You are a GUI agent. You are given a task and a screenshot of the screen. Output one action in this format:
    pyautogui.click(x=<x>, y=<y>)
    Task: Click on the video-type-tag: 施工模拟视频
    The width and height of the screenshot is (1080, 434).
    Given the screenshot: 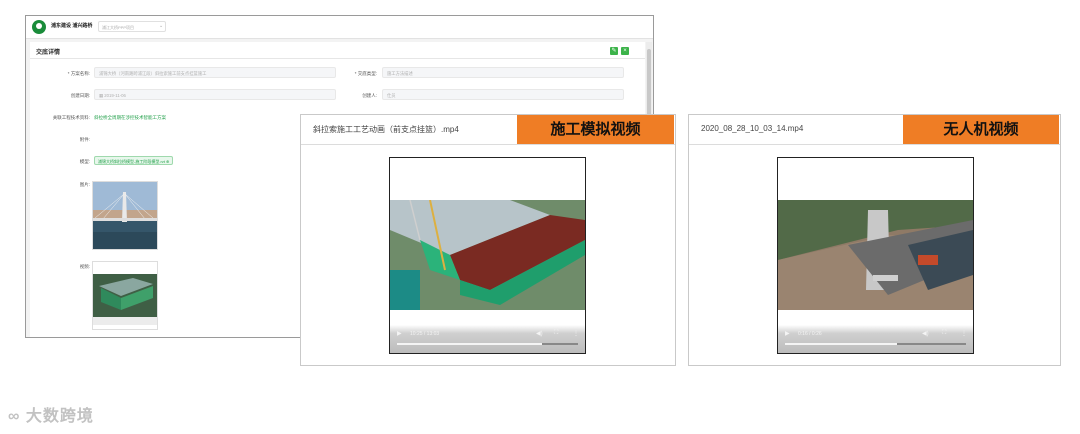 What is the action you would take?
    pyautogui.click(x=595, y=129)
    